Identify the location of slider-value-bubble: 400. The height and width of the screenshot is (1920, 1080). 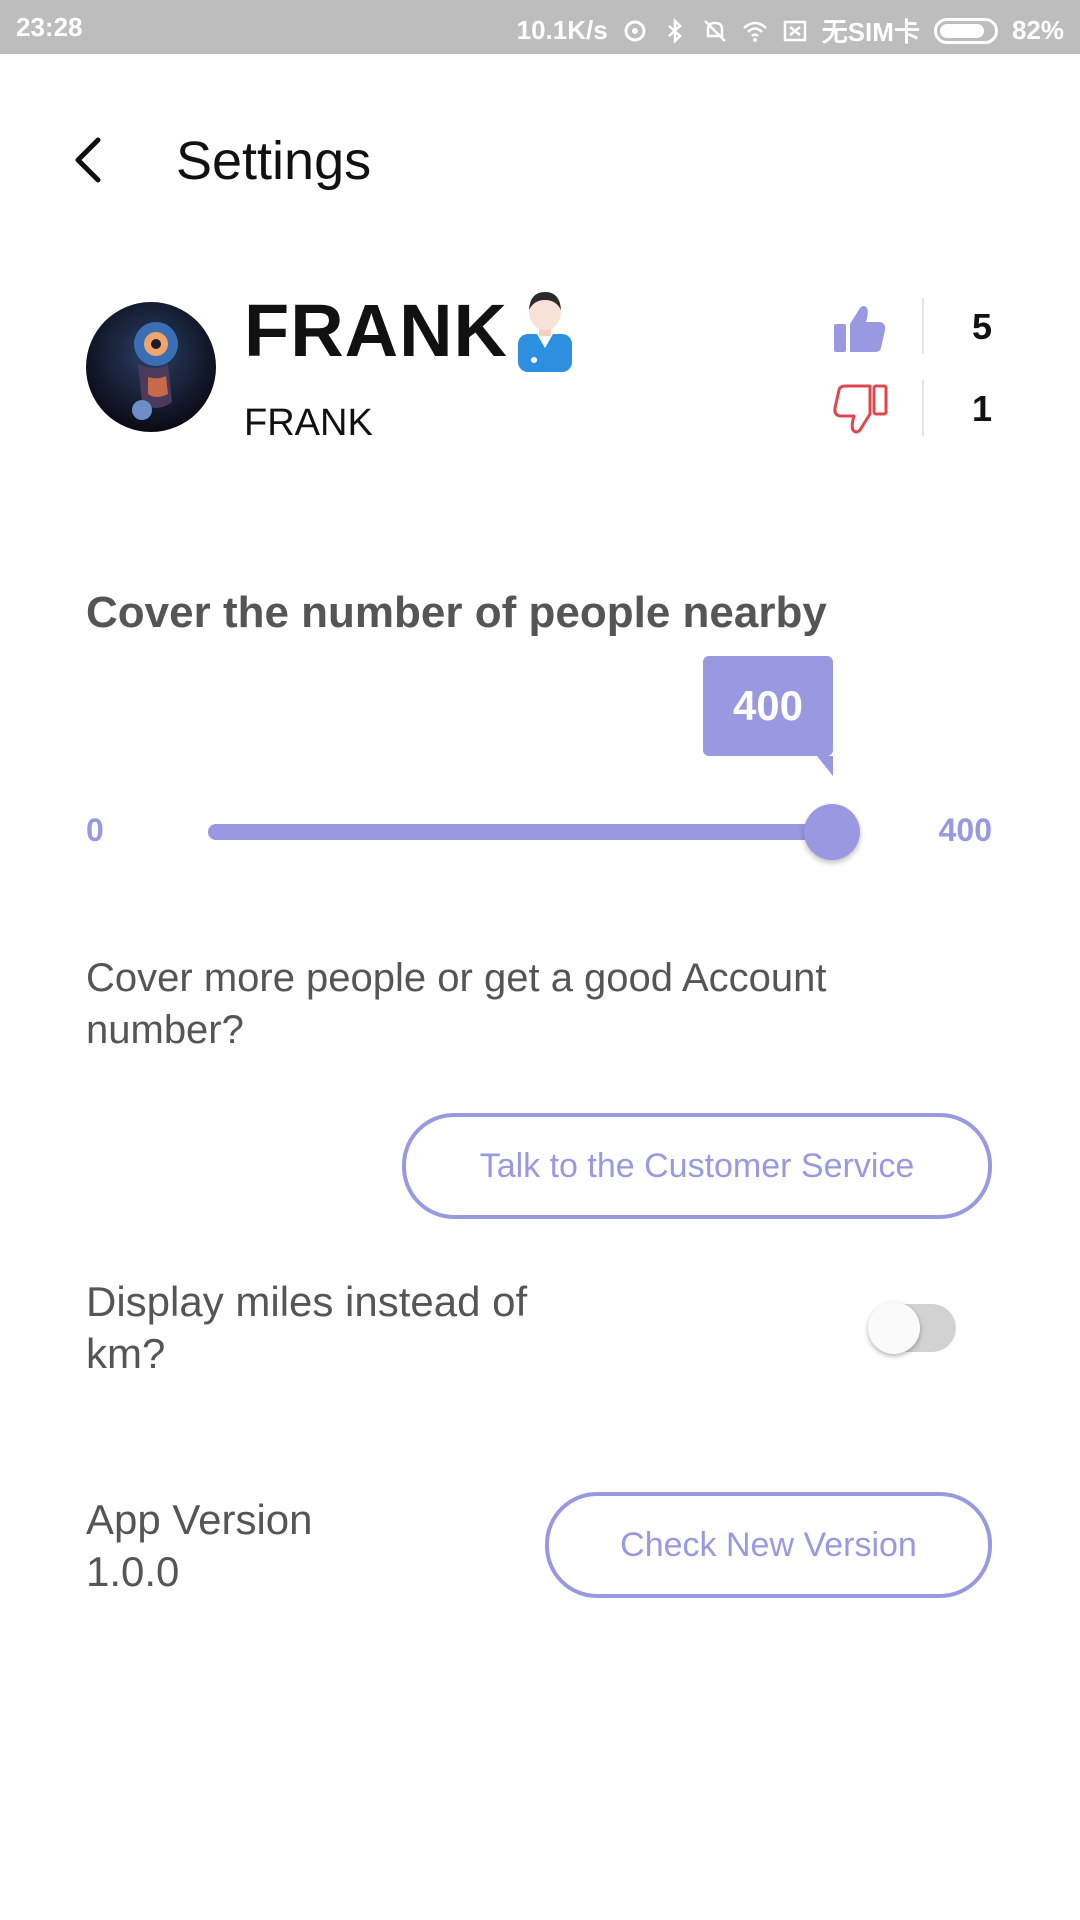
(768, 716).